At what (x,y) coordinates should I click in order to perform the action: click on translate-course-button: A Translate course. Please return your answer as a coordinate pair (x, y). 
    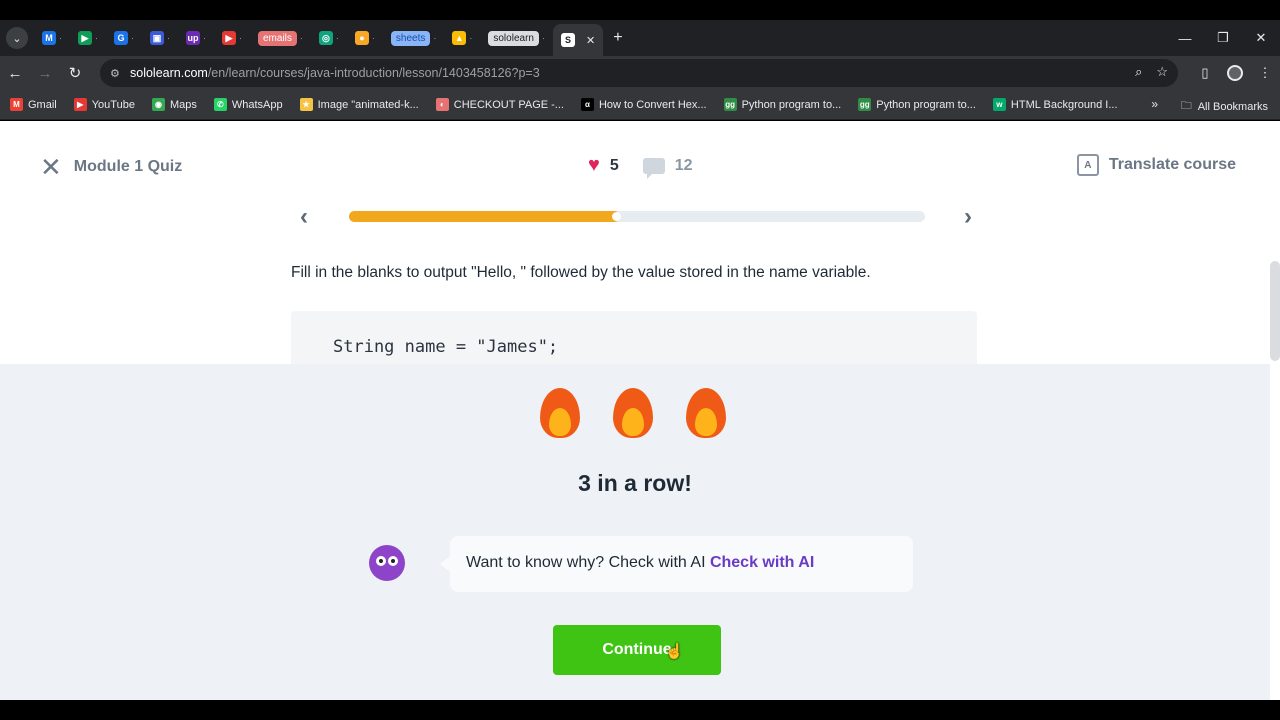
    Looking at the image, I should click on (1156, 165).